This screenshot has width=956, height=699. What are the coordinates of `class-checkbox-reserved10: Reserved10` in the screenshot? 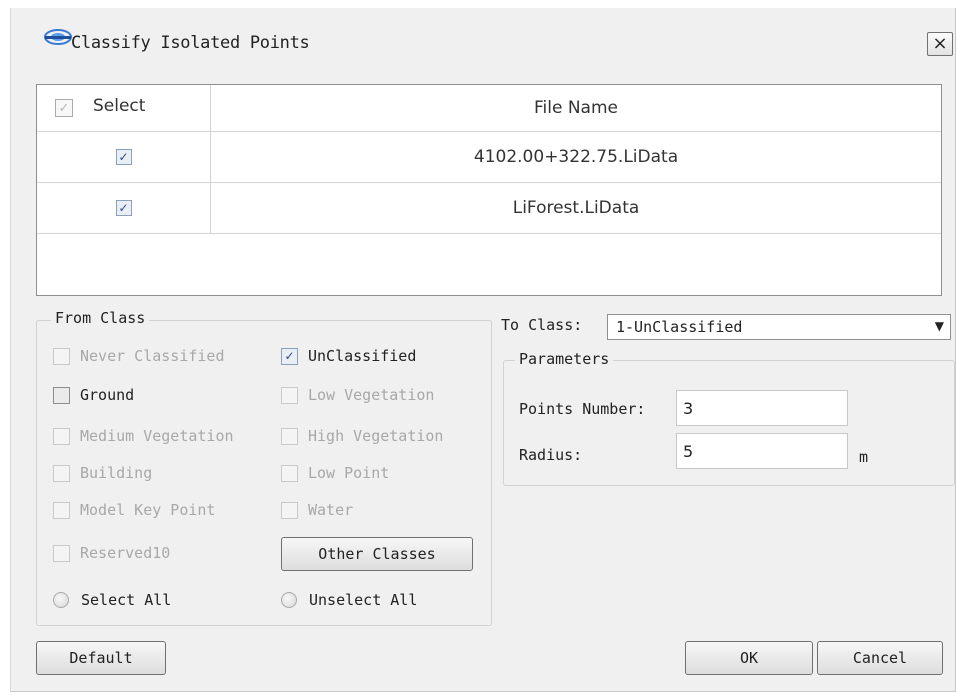 It's located at (111, 553).